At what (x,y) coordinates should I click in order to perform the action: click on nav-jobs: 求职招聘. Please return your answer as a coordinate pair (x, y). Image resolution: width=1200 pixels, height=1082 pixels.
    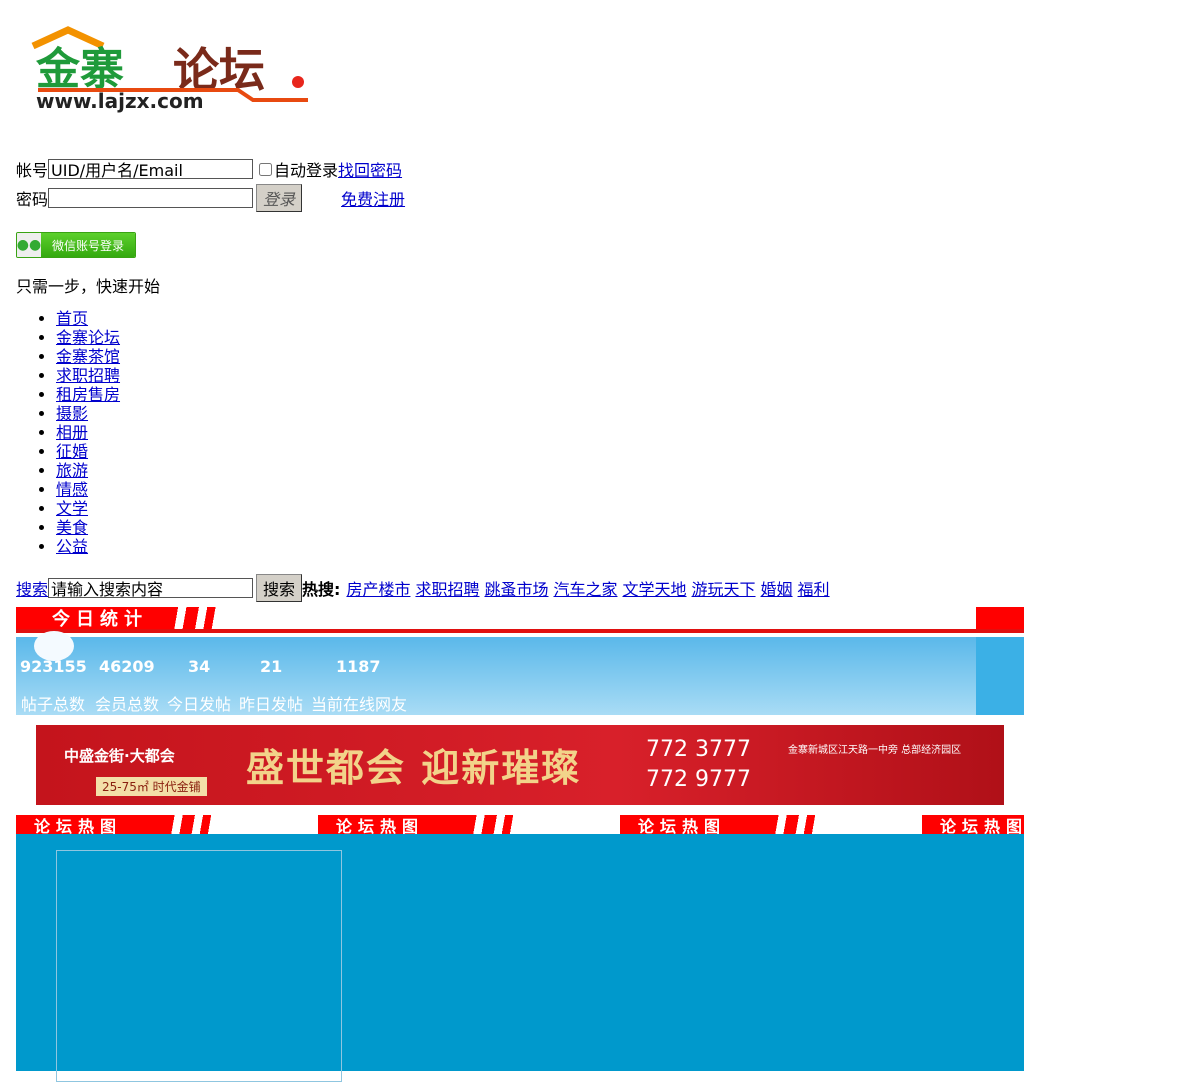
    Looking at the image, I should click on (88, 375).